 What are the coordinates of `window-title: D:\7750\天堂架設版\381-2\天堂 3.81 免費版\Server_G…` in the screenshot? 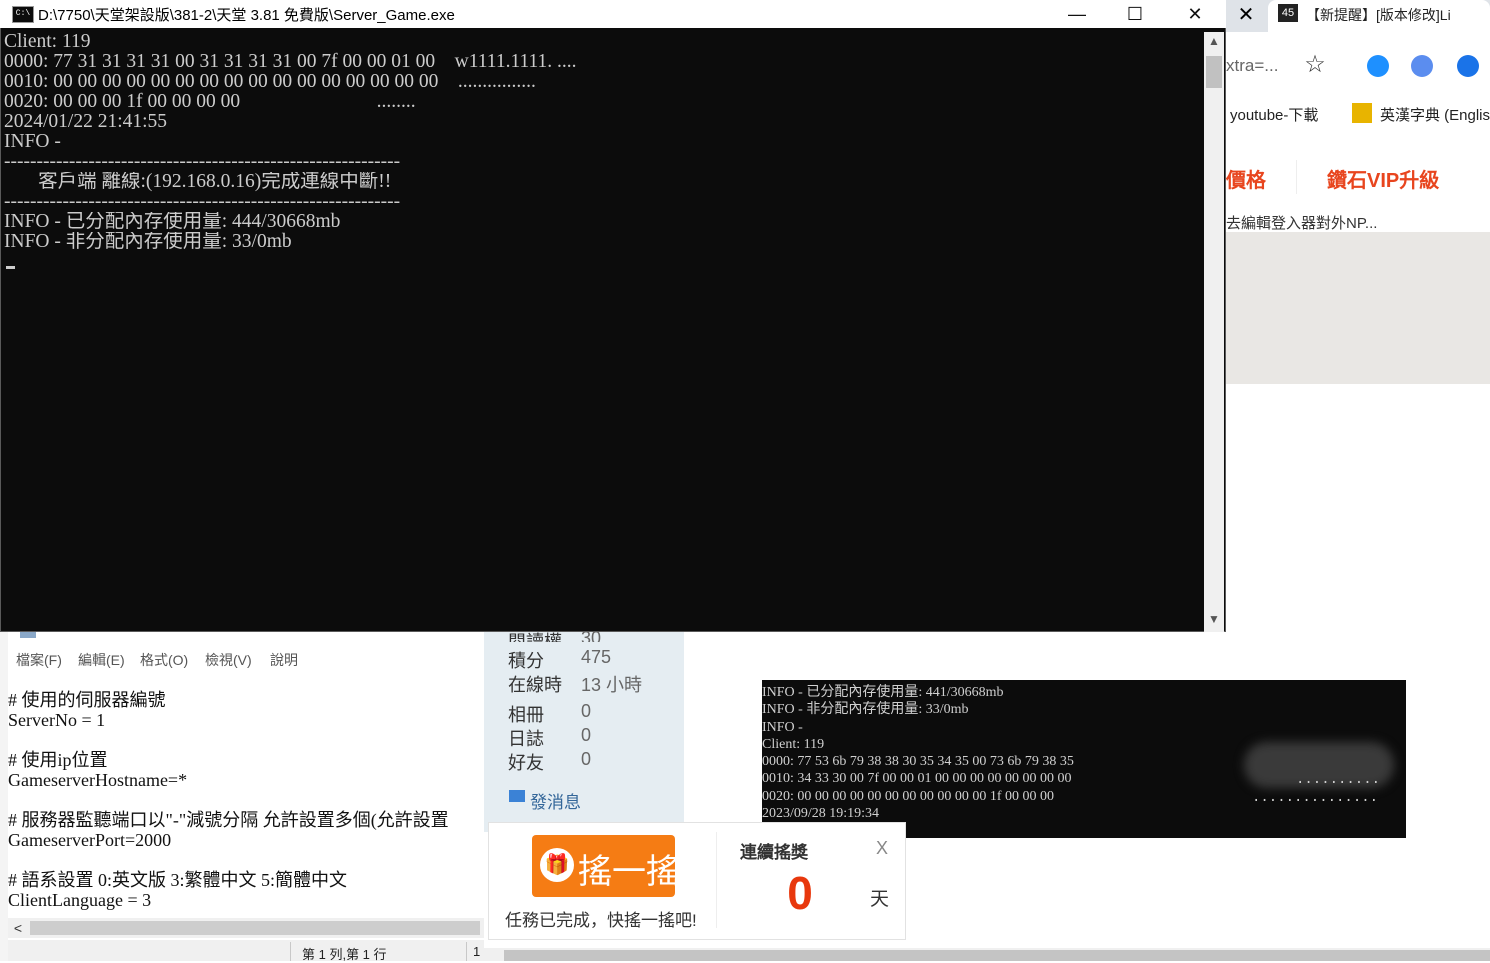 It's located at (246, 15).